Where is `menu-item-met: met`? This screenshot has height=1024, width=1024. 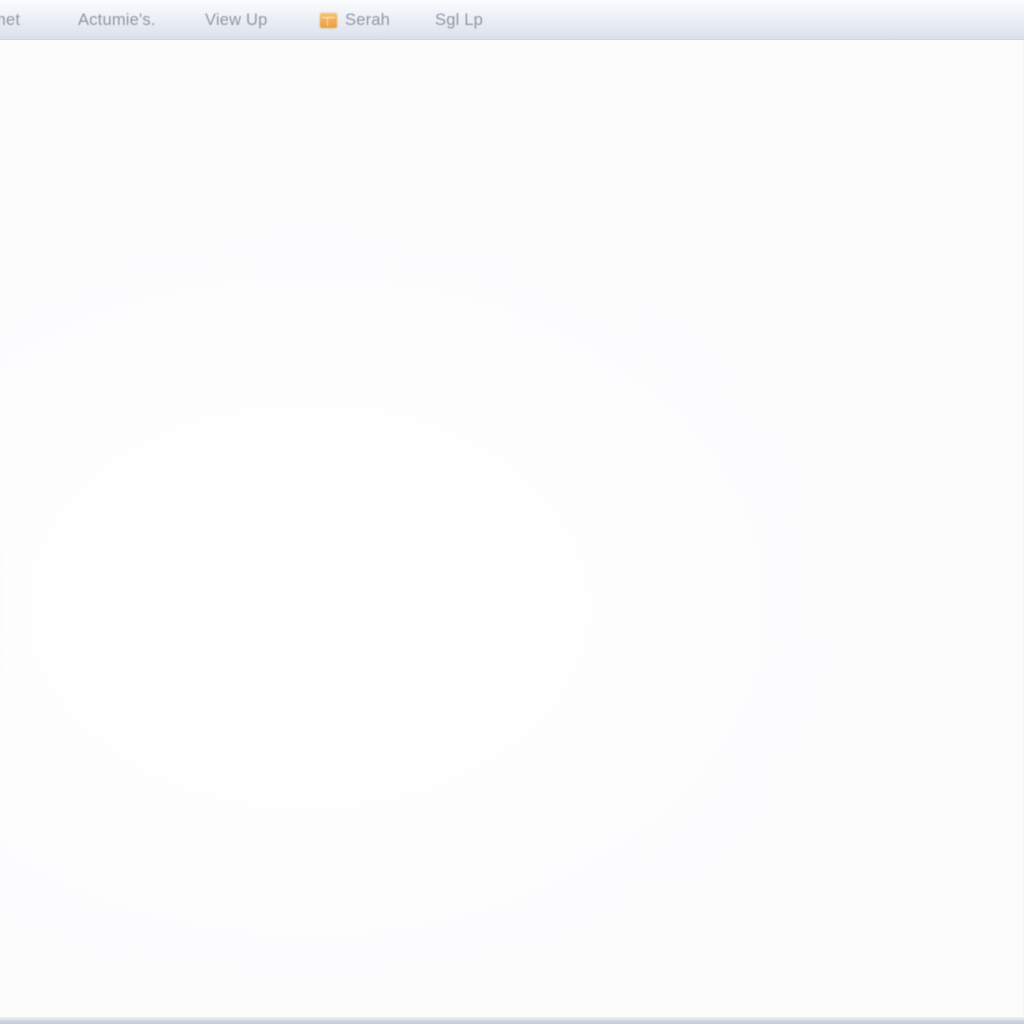 menu-item-met: met is located at coordinates (10, 19).